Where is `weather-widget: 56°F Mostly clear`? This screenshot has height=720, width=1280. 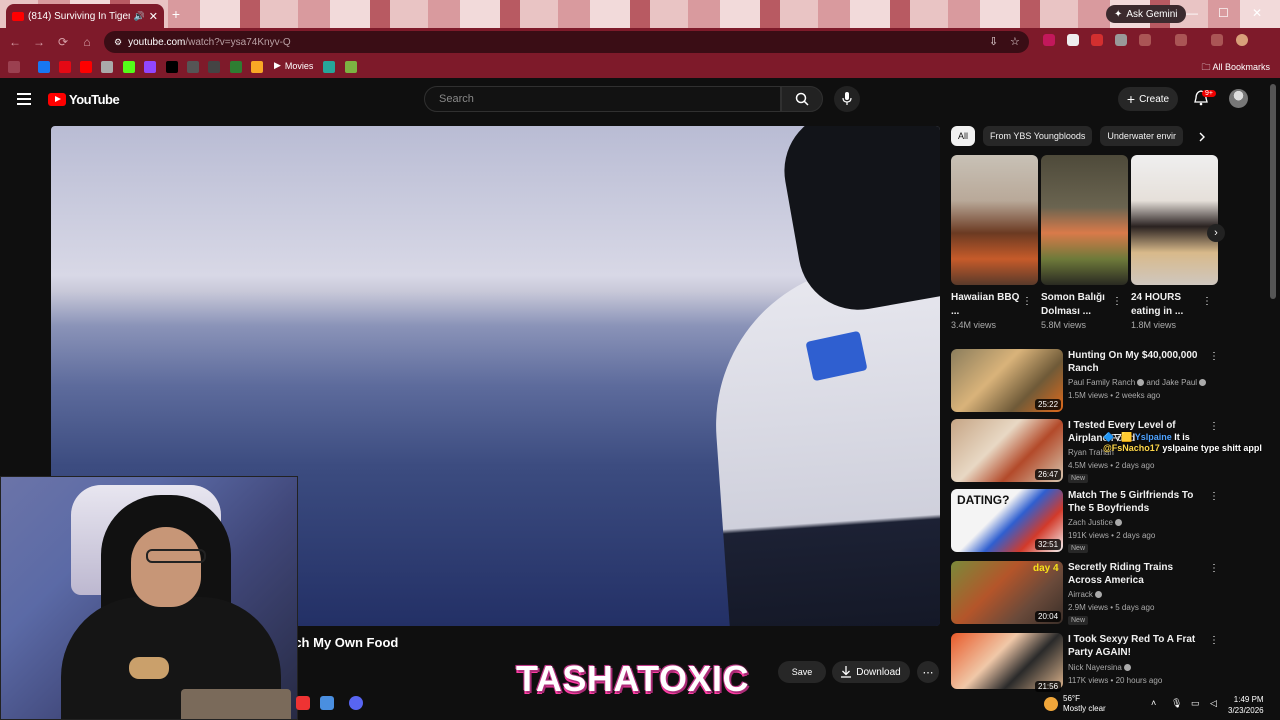
weather-widget: 56°F Mostly clear is located at coordinates (1075, 704).